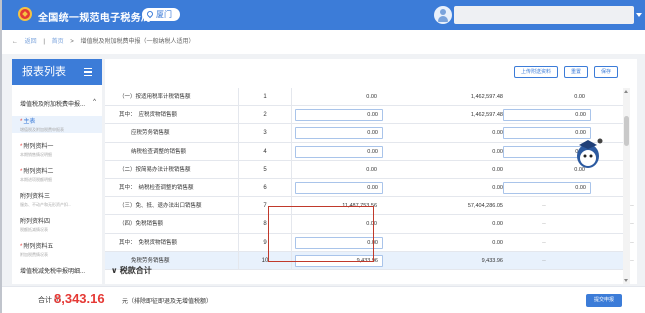  What do you see at coordinates (265, 151) in the screenshot?
I see `row-number: 4` at bounding box center [265, 151].